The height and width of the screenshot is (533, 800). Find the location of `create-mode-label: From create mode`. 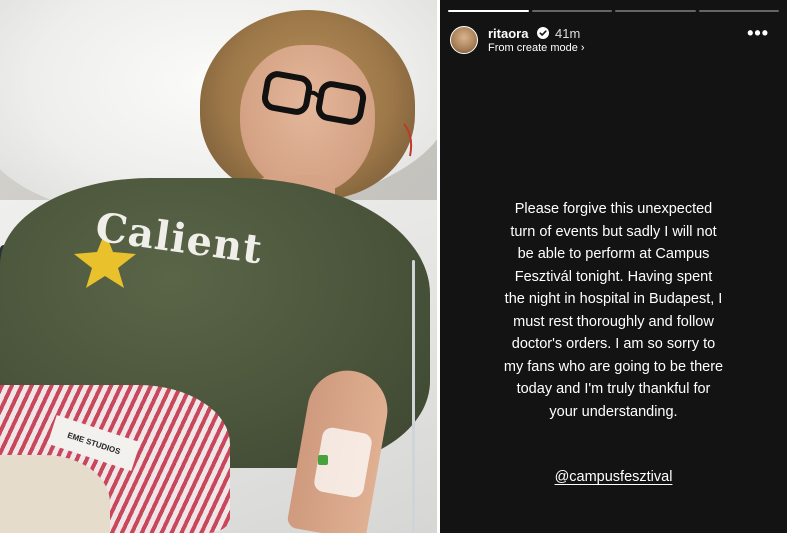

create-mode-label: From create mode is located at coordinates (533, 48).